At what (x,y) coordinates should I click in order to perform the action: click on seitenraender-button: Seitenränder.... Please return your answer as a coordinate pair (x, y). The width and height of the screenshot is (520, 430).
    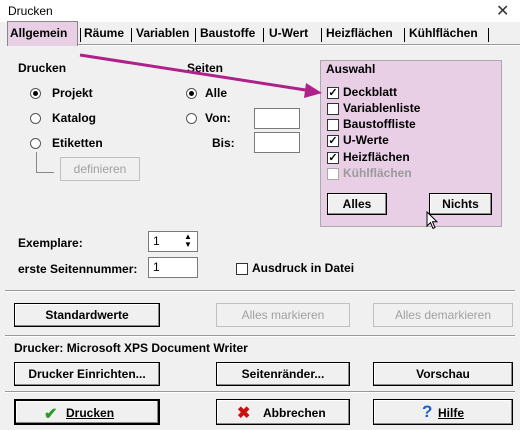
    Looking at the image, I should click on (283, 374).